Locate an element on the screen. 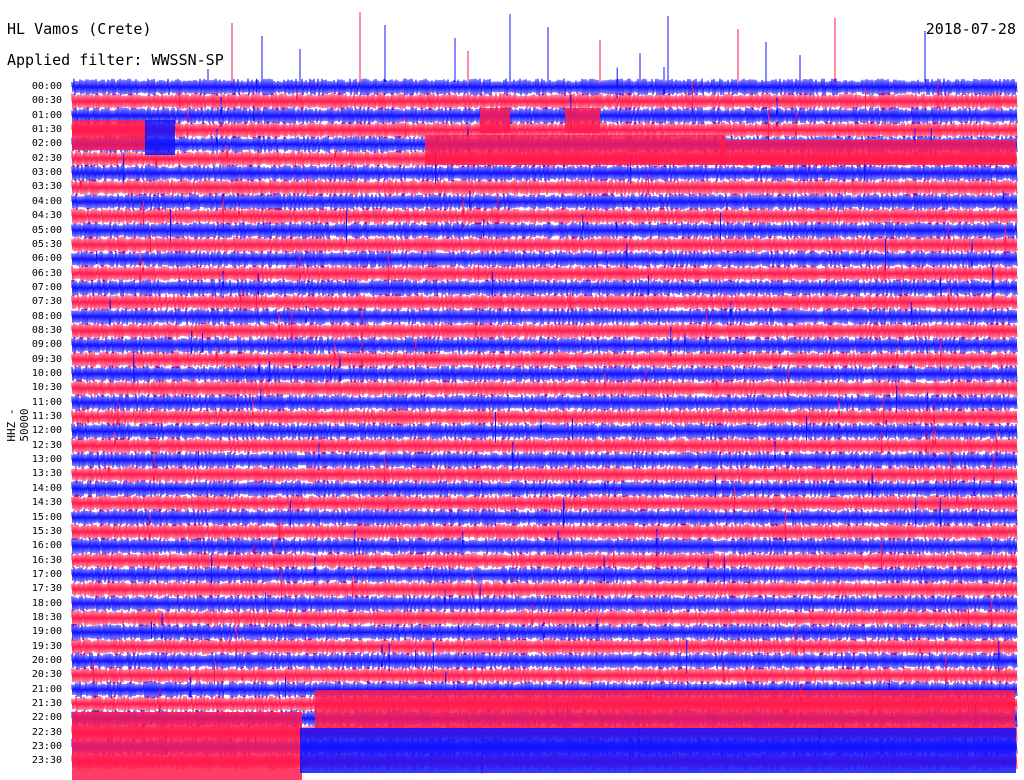  time-tick-label: 07:00 is located at coordinates (46, 287).